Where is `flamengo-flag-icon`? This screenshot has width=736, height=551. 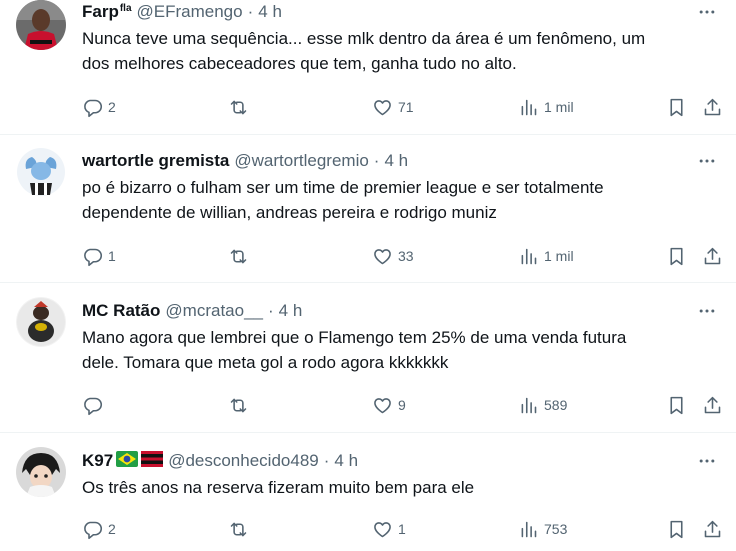
flamengo-flag-icon is located at coordinates (152, 461).